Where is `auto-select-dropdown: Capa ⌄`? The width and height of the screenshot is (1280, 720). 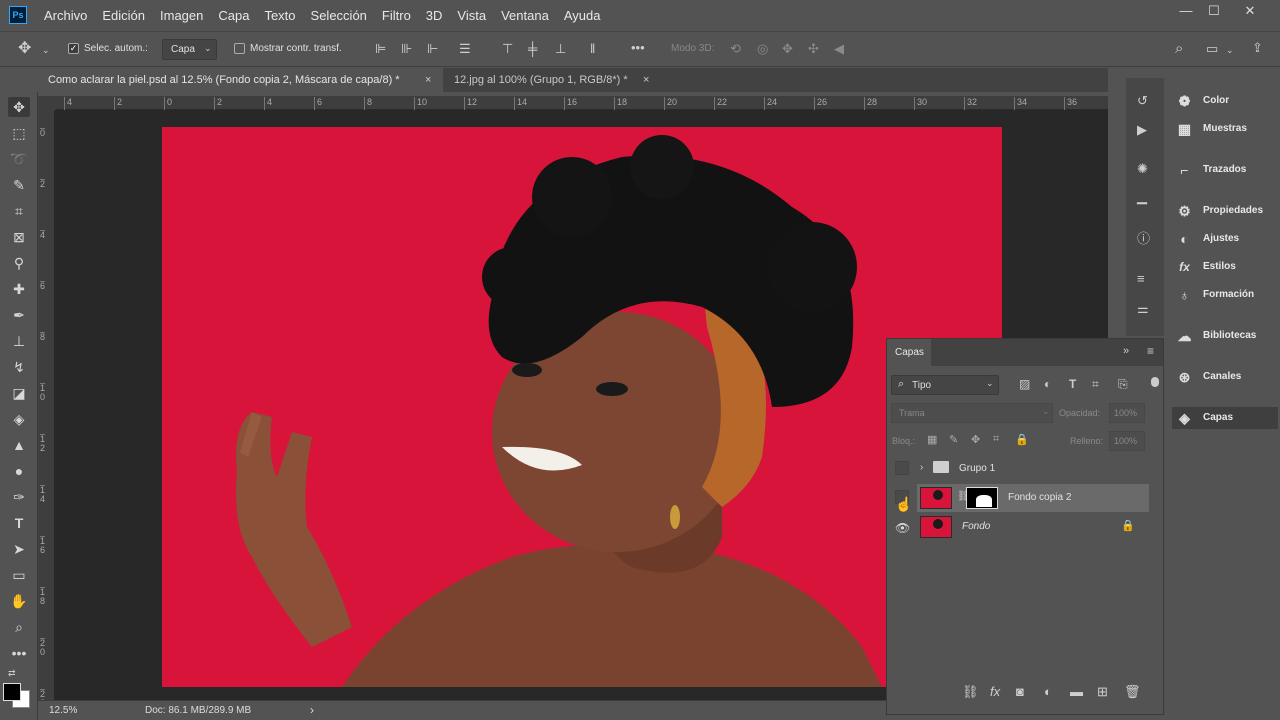 auto-select-dropdown: Capa ⌄ is located at coordinates (189, 49).